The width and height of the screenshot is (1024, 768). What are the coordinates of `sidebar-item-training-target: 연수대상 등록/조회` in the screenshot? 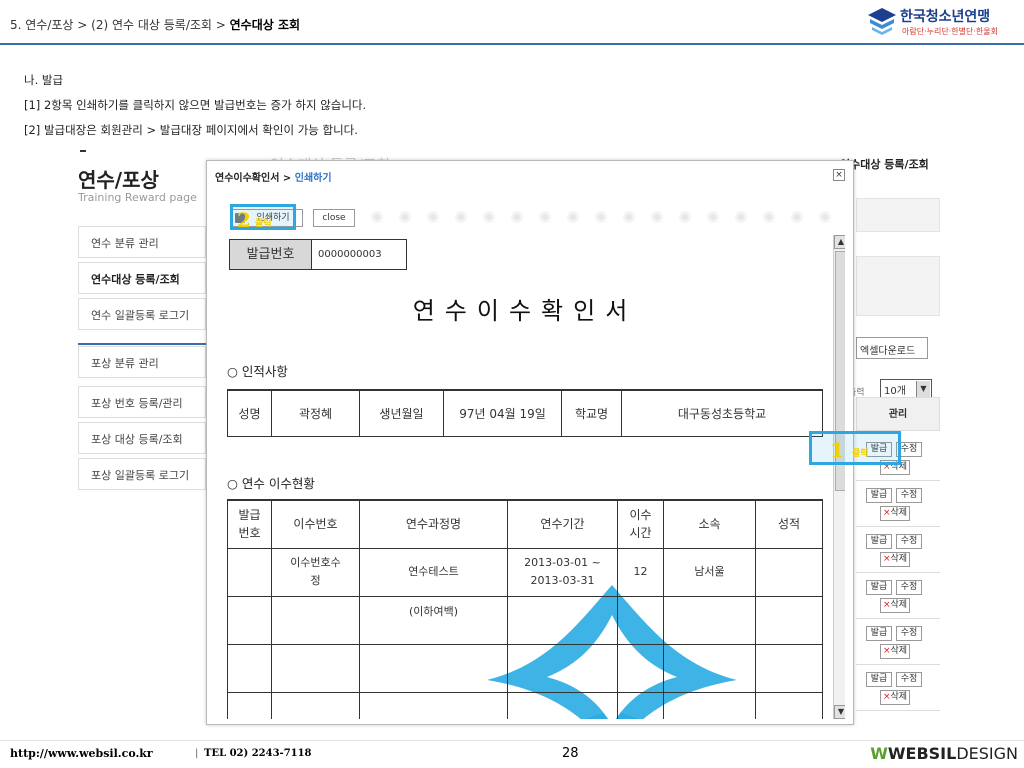 It's located at (142, 278).